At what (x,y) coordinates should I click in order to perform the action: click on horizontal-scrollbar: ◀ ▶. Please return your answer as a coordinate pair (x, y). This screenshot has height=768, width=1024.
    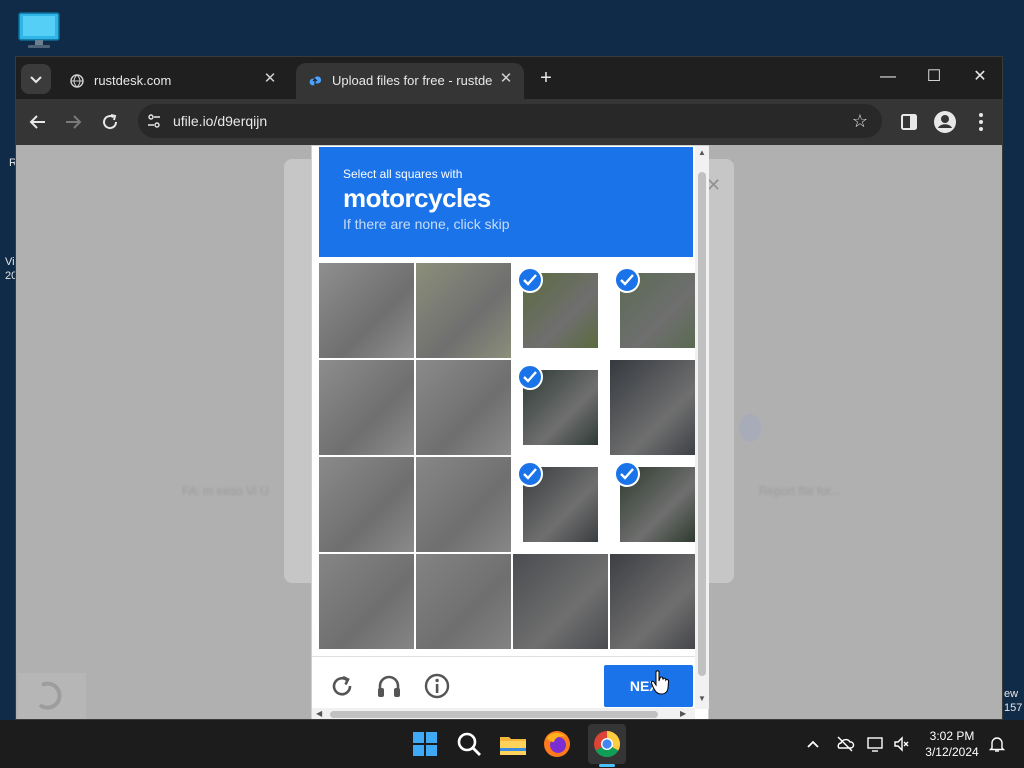
    Looking at the image, I should click on (503, 713).